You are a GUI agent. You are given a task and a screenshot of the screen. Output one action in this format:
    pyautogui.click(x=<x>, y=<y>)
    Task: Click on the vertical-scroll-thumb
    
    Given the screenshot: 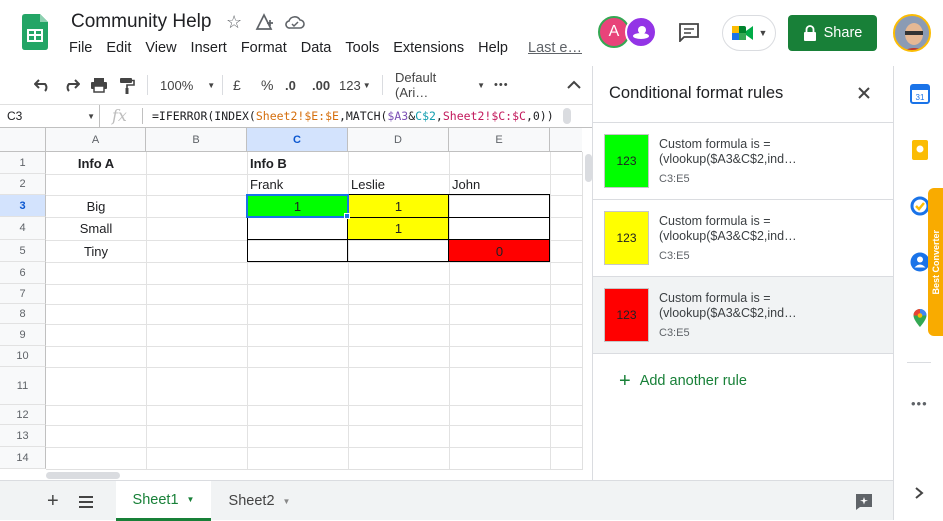 What is the action you would take?
    pyautogui.click(x=588, y=168)
    